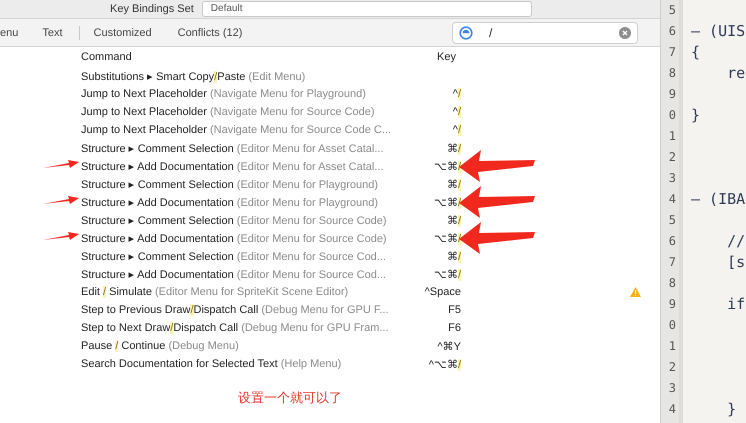 This screenshot has height=423, width=746. I want to click on command-text: Structure ▸ Add Documentation (Editor Menu for Source Code), so click(234, 238).